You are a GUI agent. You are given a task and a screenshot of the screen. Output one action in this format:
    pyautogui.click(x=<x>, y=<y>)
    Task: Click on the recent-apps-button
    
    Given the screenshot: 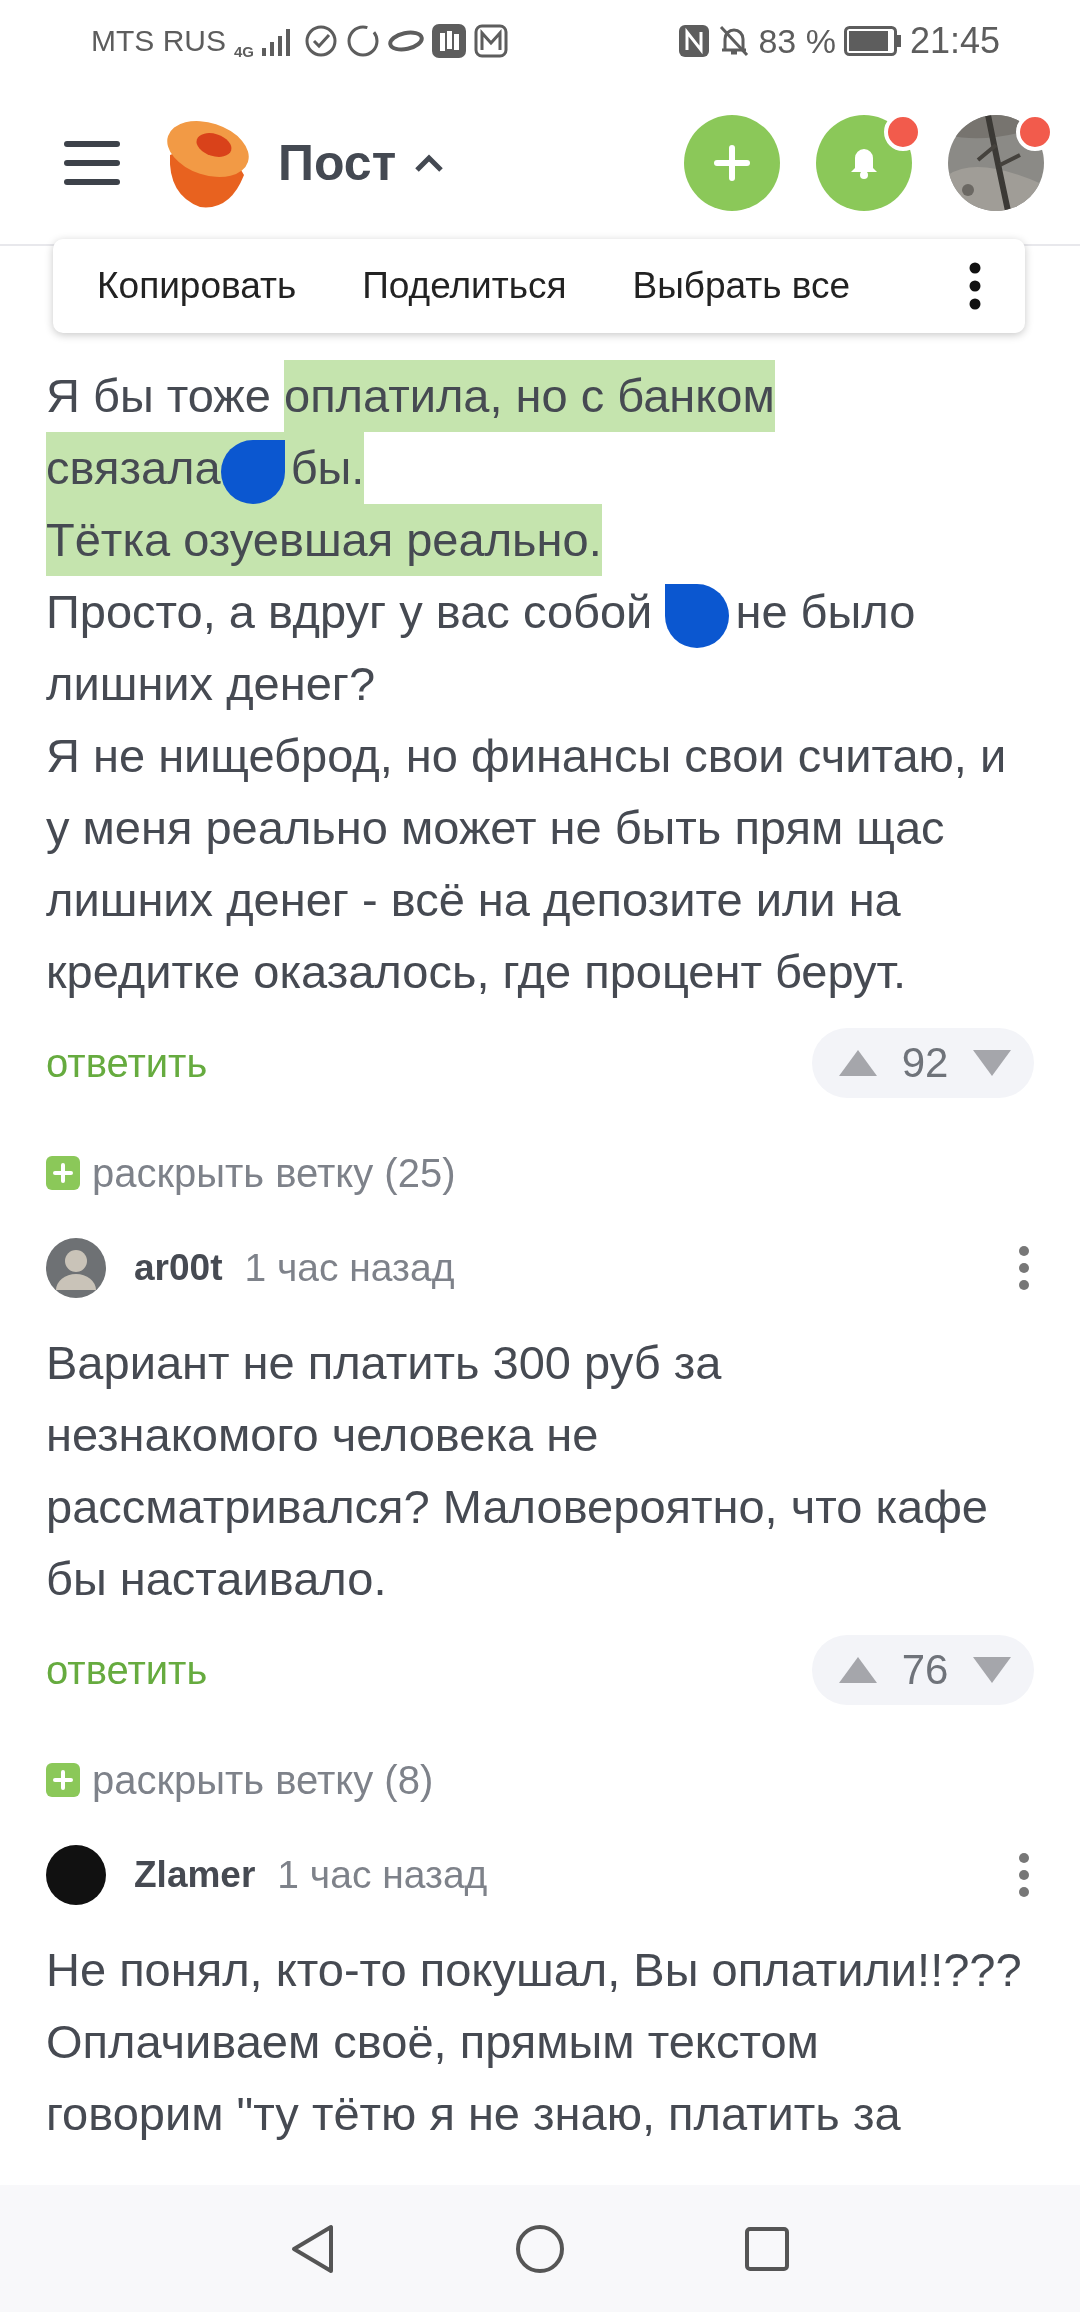 What is the action you would take?
    pyautogui.click(x=767, y=2248)
    